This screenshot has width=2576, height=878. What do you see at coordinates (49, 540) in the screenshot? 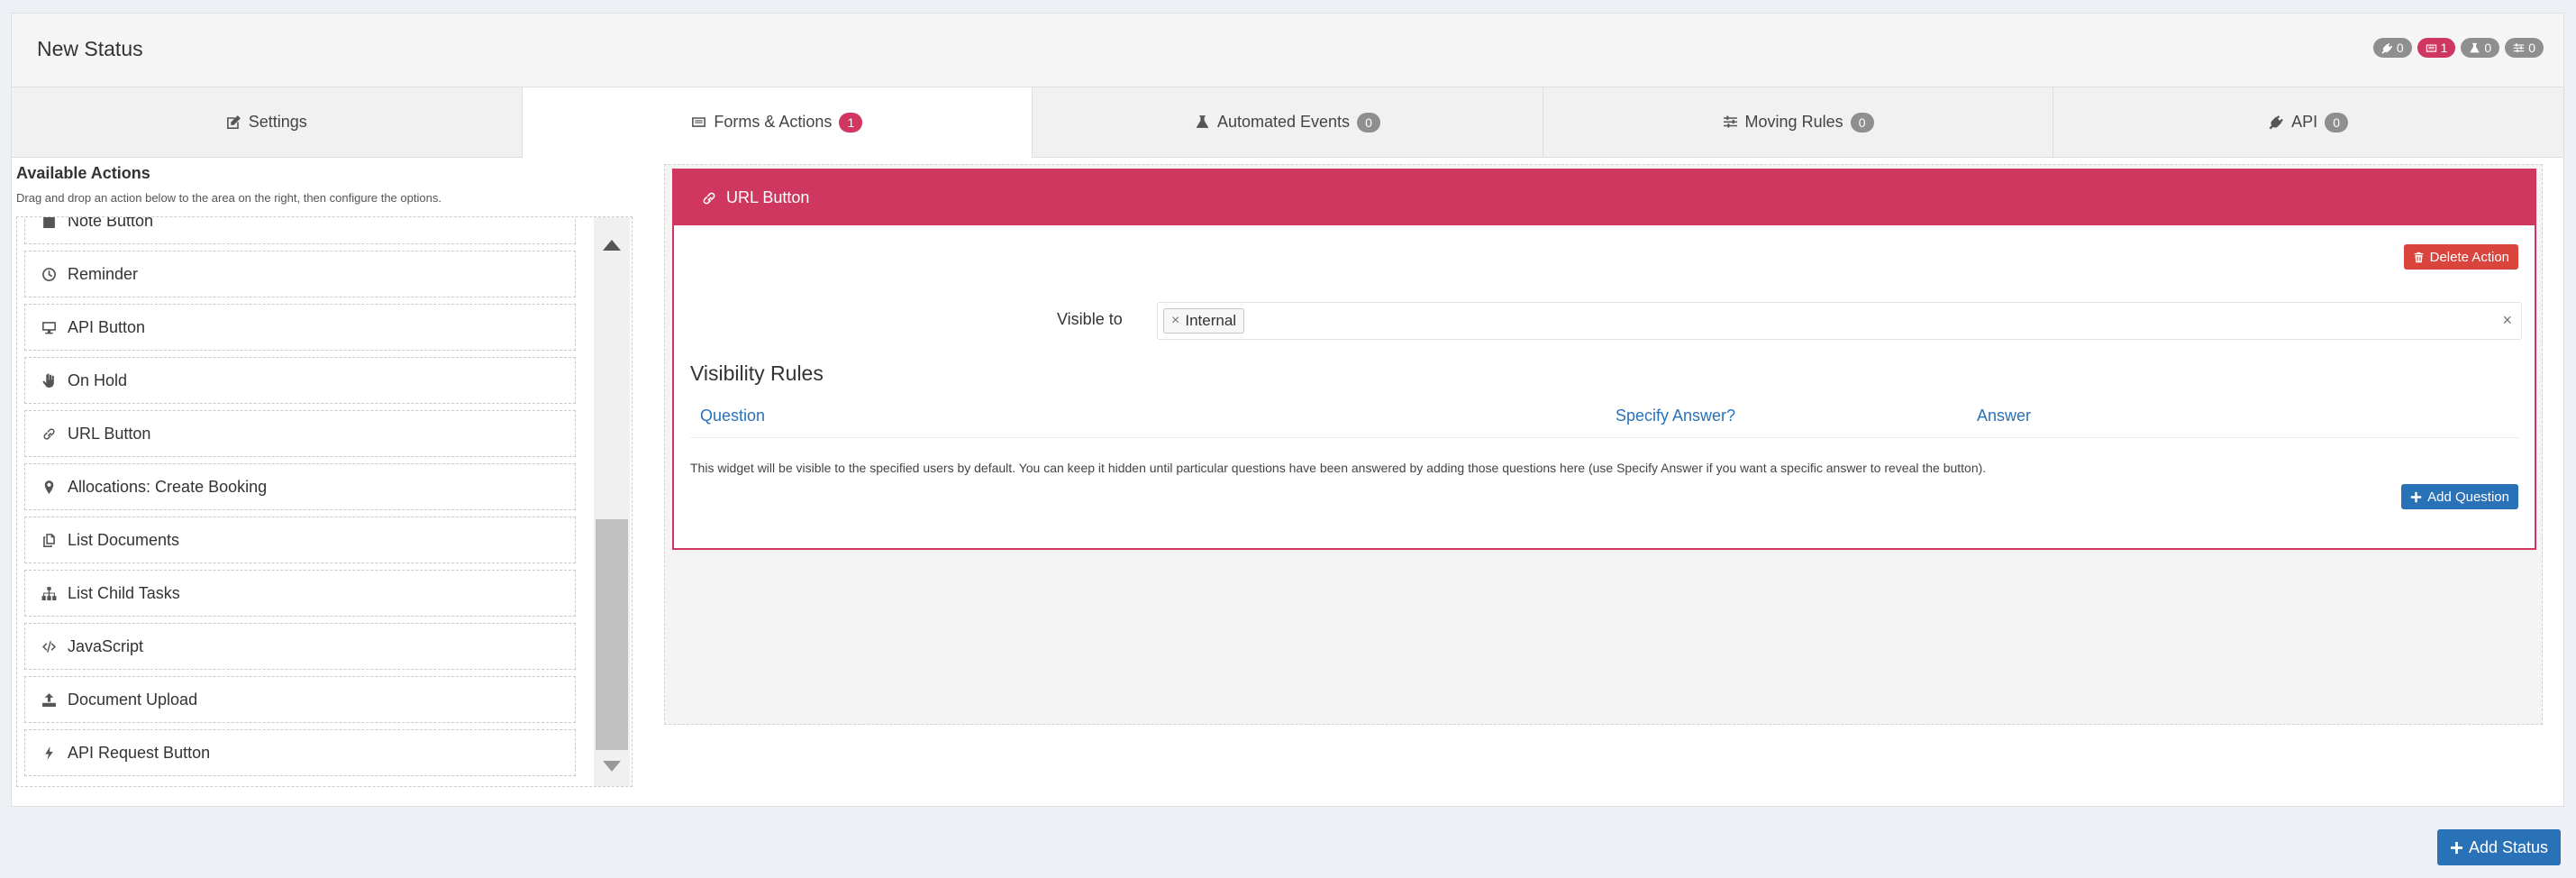
I see `copy-icon` at bounding box center [49, 540].